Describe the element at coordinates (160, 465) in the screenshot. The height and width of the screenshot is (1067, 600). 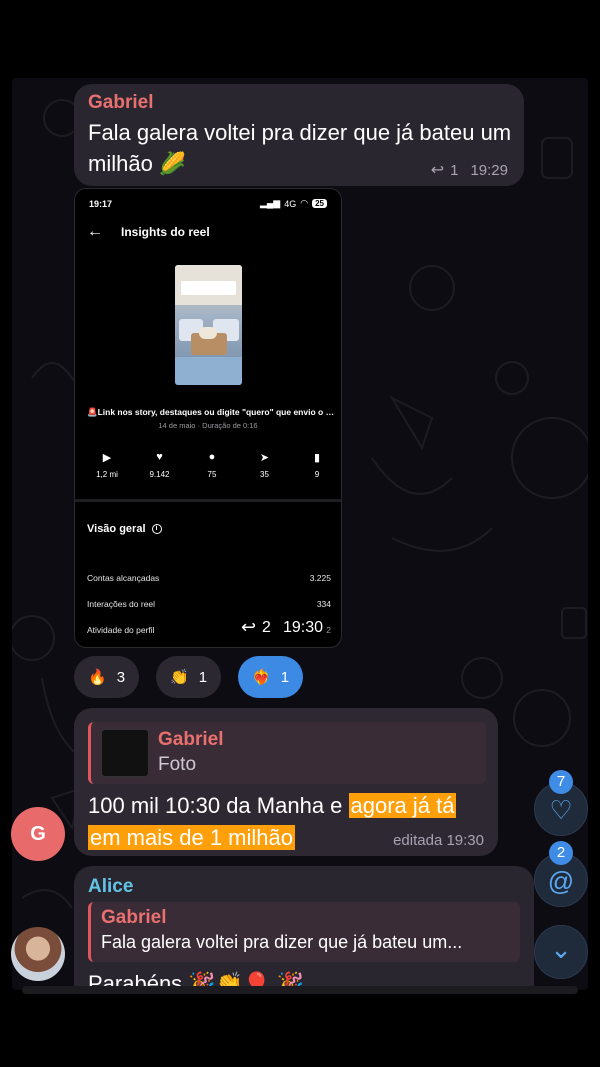
I see `stat-likes: ♥ 9.142` at that location.